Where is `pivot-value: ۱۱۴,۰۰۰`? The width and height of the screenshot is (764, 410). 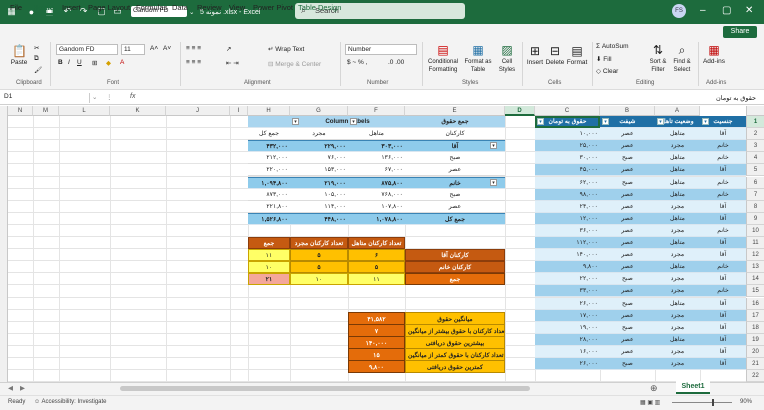 pivot-value: ۱۱۴,۰۰۰ is located at coordinates (319, 206).